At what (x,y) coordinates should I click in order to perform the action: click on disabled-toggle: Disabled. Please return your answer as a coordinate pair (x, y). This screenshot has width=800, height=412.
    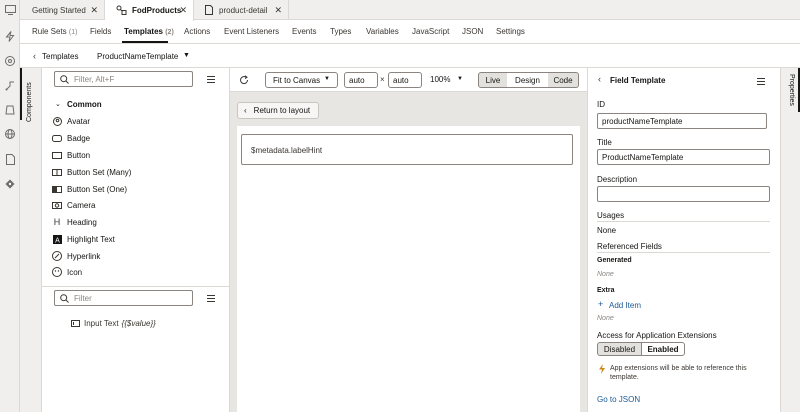
    Looking at the image, I should click on (619, 349).